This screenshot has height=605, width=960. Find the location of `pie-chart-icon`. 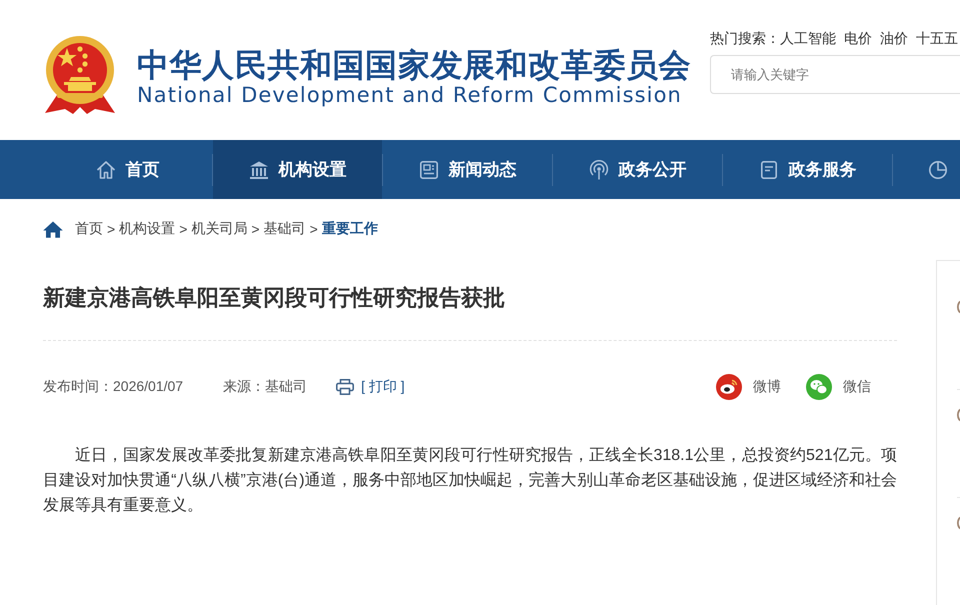

pie-chart-icon is located at coordinates (938, 170).